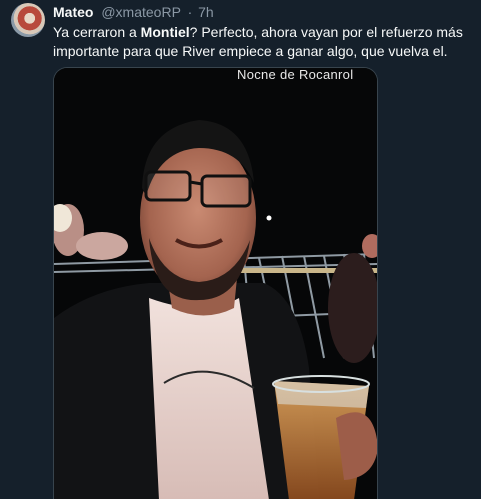  I want to click on tweet-timestamp: 7h, so click(206, 12).